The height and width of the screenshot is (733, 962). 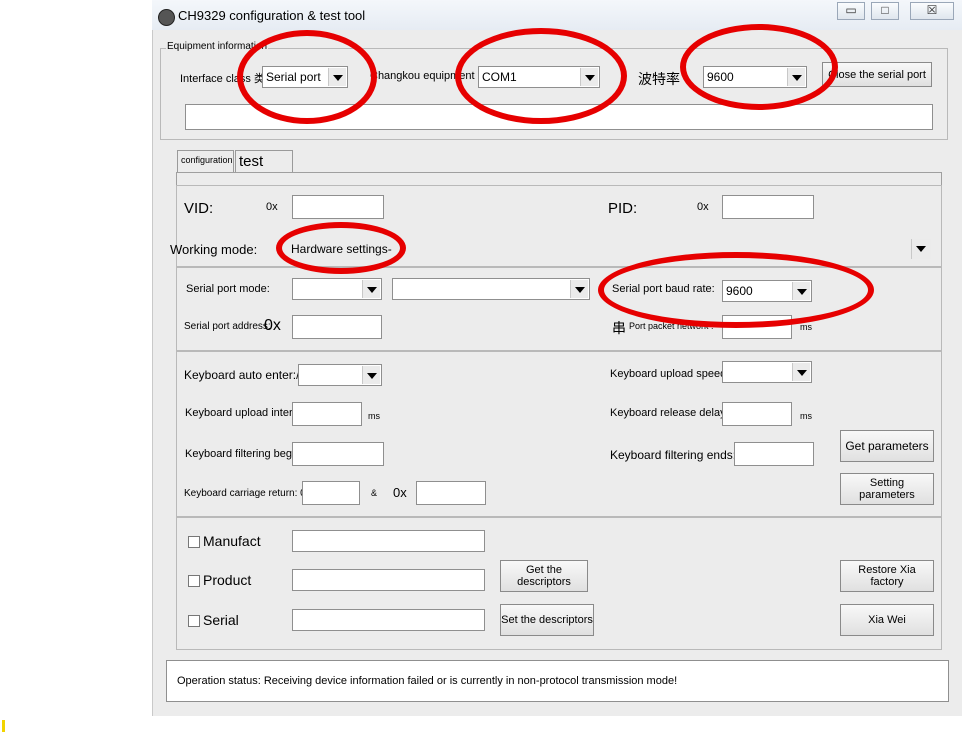 I want to click on get-descriptors-button: Get the descriptors, so click(x=544, y=576).